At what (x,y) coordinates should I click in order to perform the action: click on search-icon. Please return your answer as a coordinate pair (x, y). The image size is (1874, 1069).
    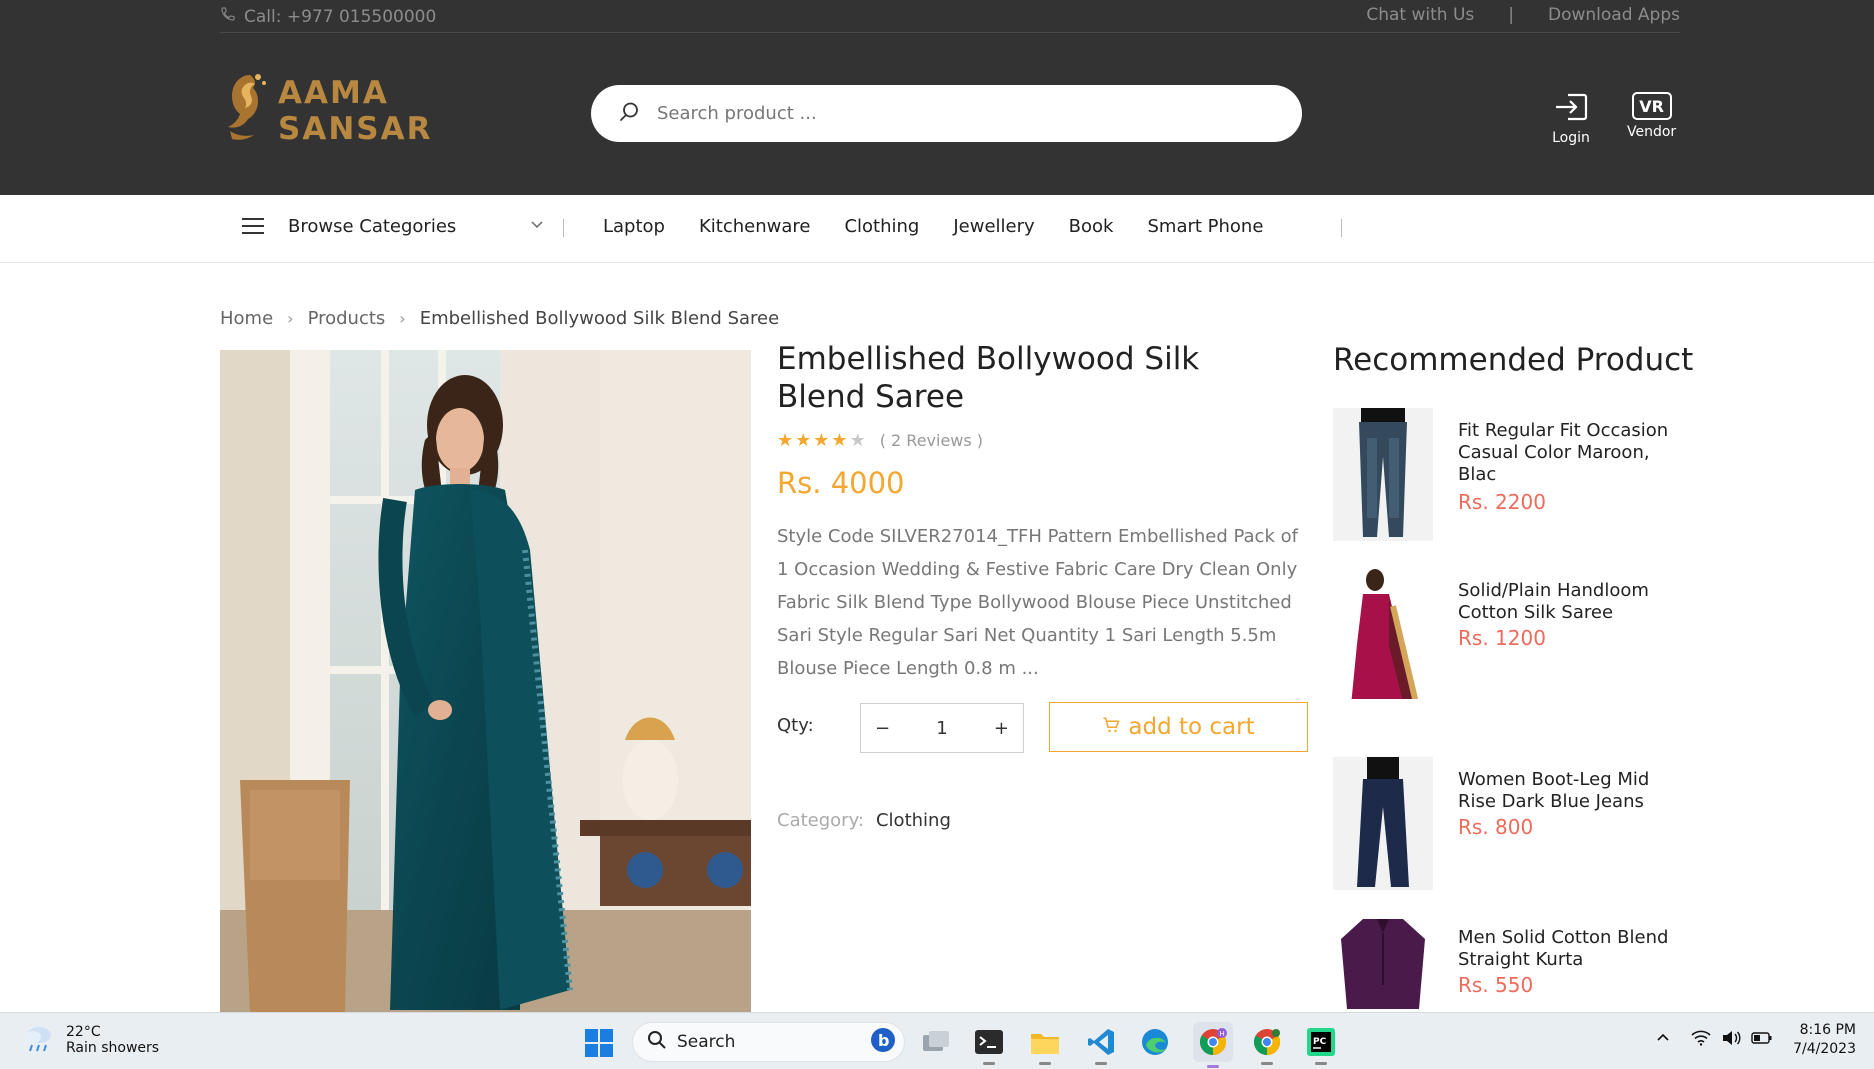
    Looking at the image, I should click on (629, 114).